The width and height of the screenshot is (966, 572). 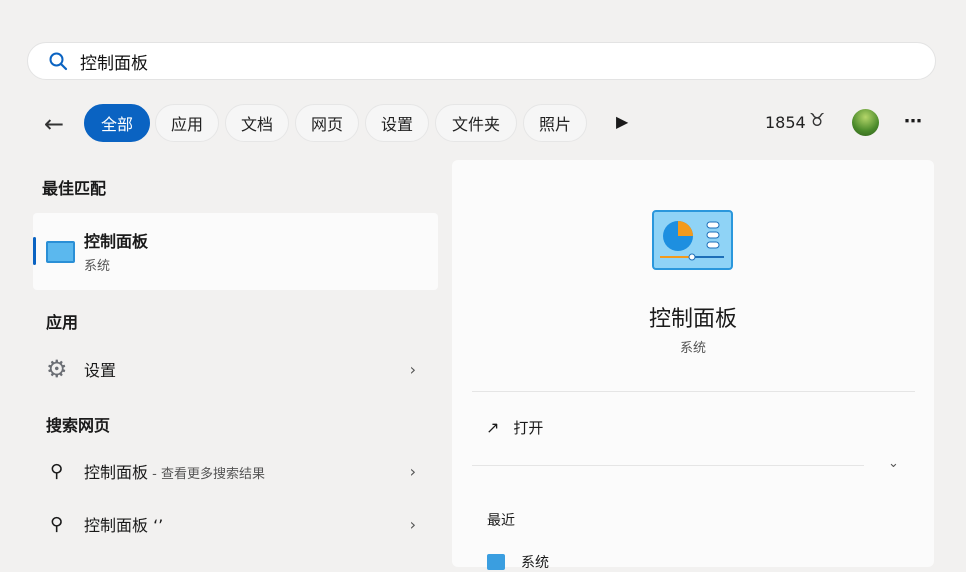 I want to click on web-result-item: ⚲ 控制面板 - 查看更多搜索结果 ›, so click(x=235, y=471).